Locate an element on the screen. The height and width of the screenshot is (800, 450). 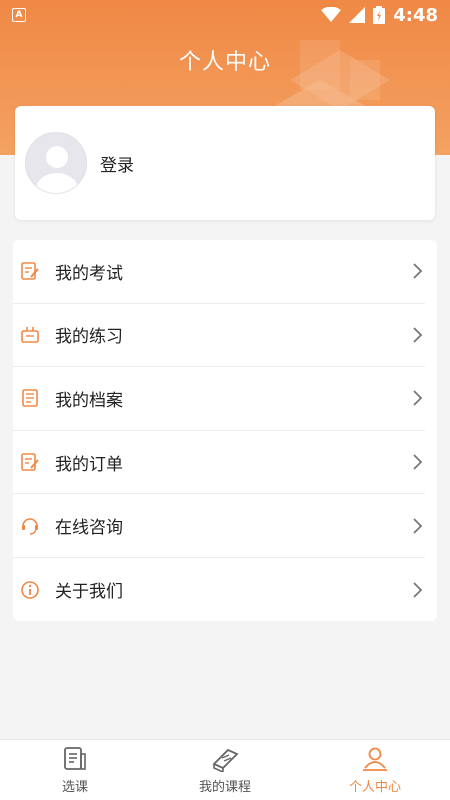
battery-icon is located at coordinates (379, 15).